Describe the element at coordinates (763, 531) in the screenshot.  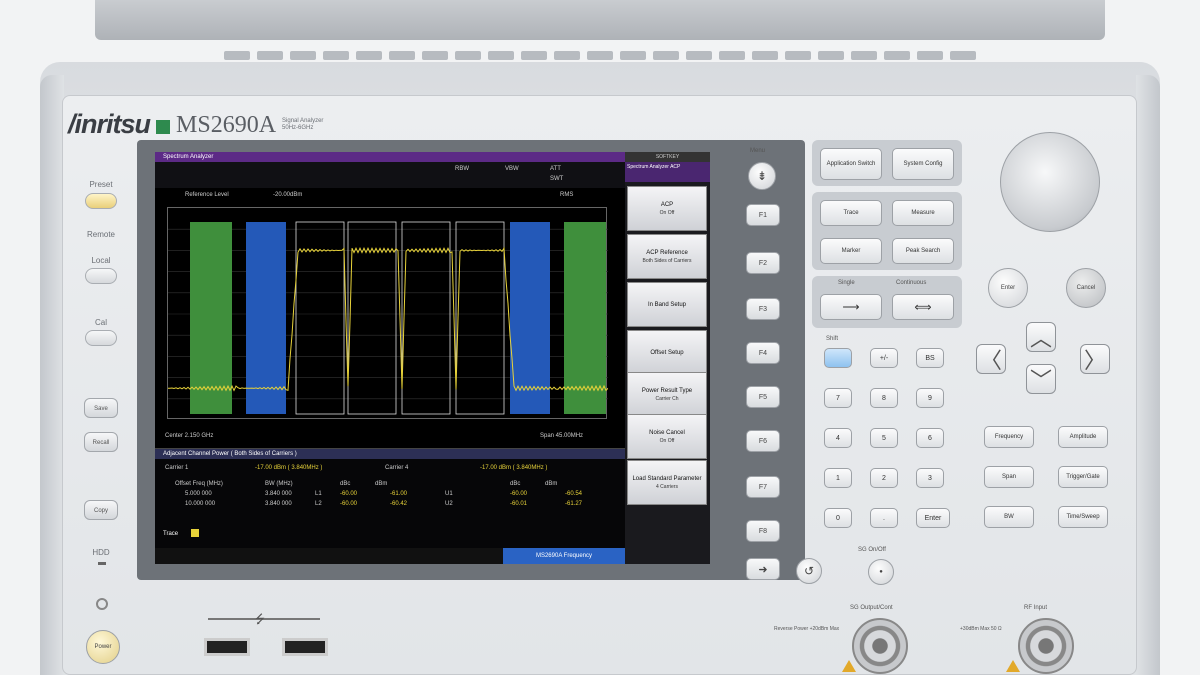
I see `f8-button: F8` at that location.